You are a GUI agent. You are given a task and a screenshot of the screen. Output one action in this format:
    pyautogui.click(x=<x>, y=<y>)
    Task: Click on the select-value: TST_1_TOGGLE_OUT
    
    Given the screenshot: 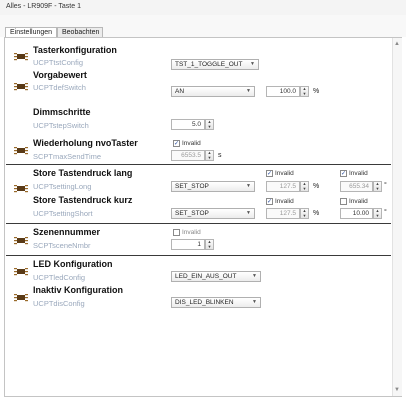 What is the action you would take?
    pyautogui.click(x=209, y=64)
    